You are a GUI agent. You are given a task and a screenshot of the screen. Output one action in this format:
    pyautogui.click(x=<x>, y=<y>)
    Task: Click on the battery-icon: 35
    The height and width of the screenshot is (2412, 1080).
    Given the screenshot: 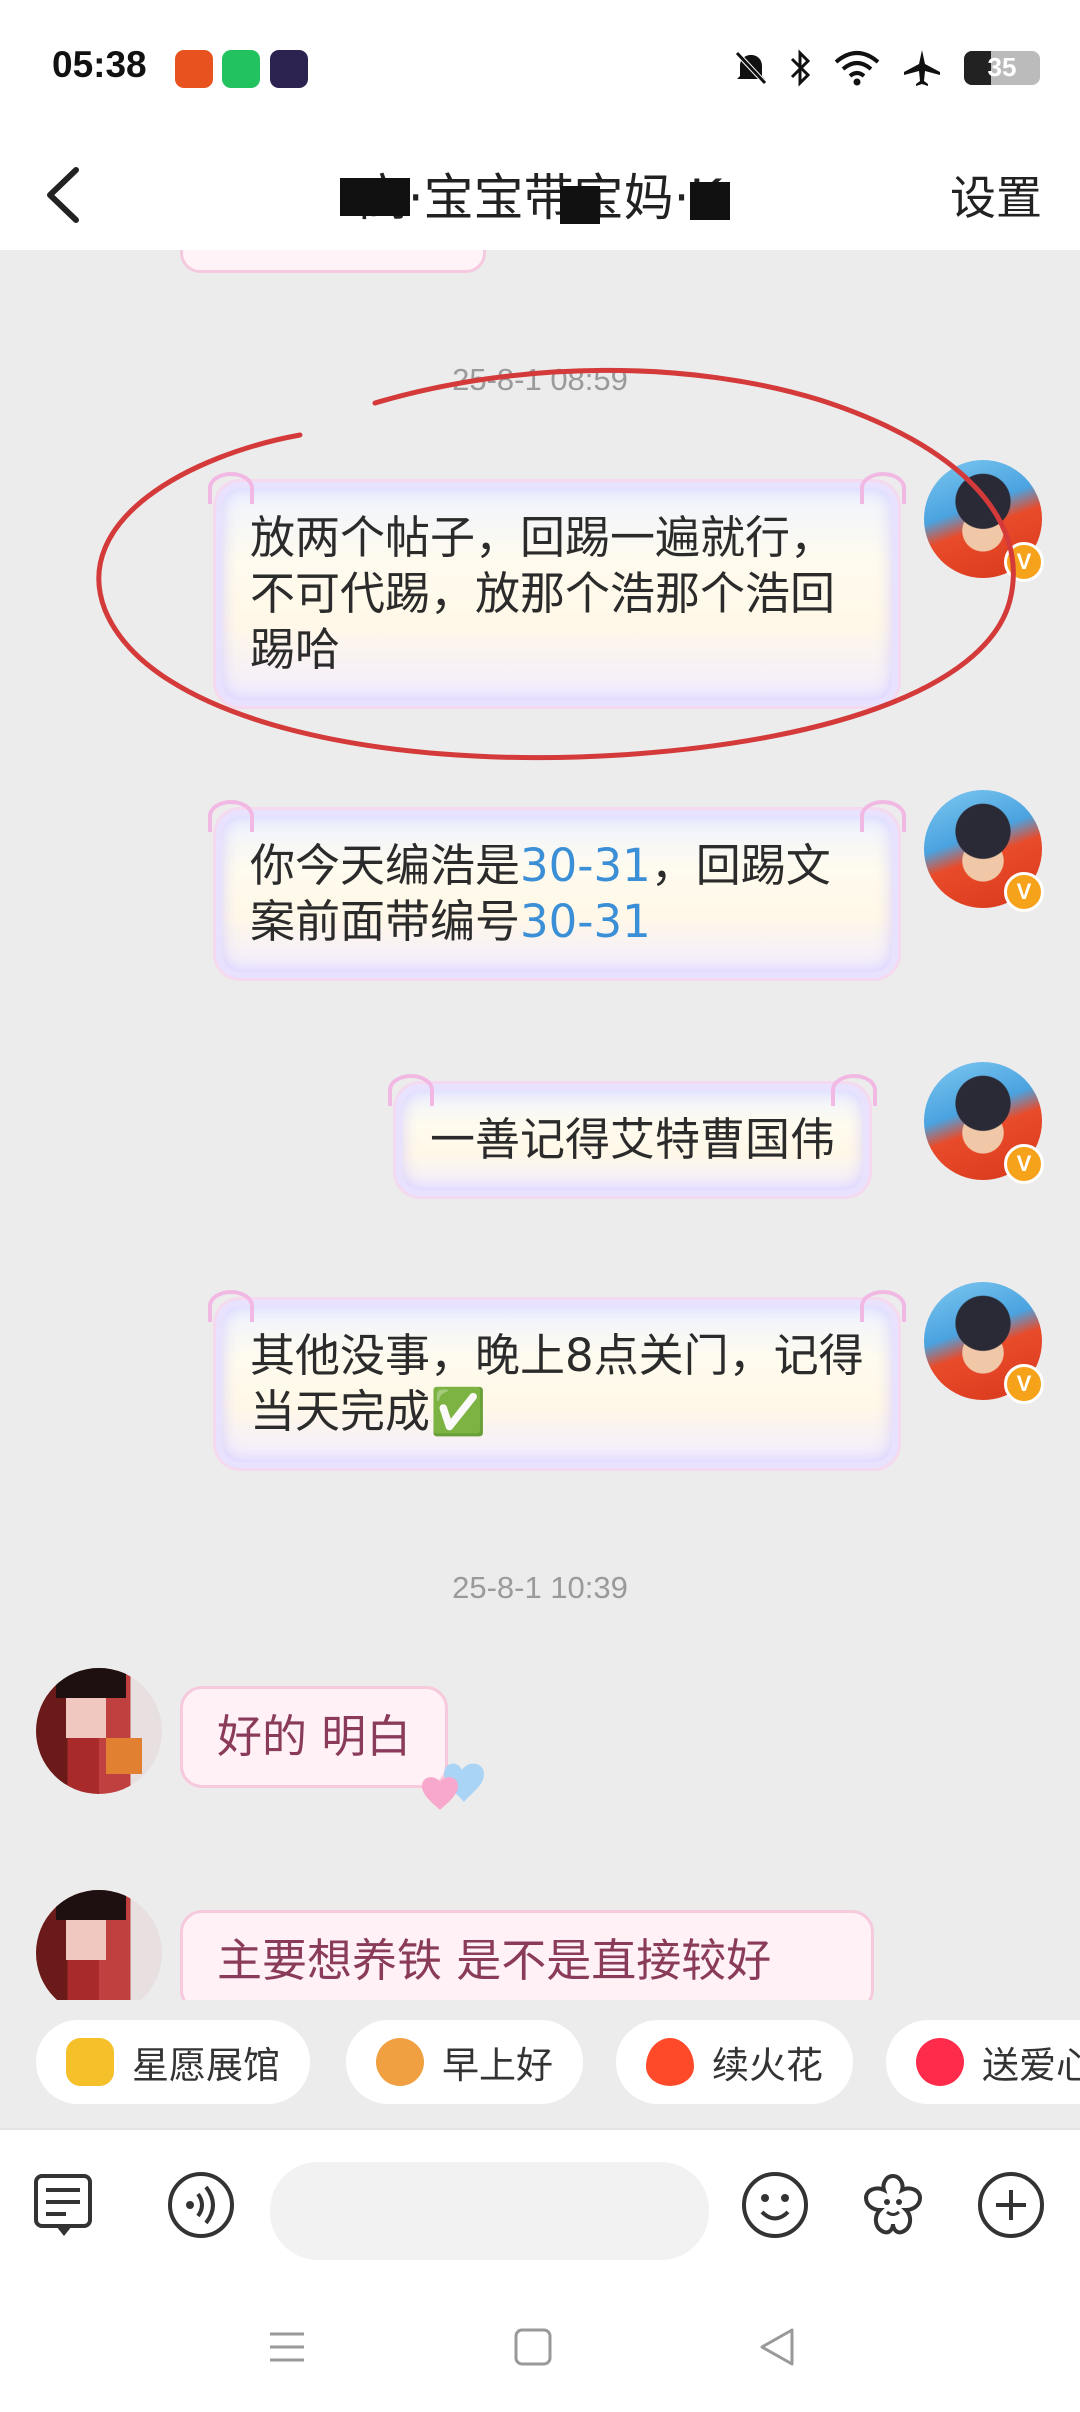 What is the action you would take?
    pyautogui.click(x=1002, y=68)
    